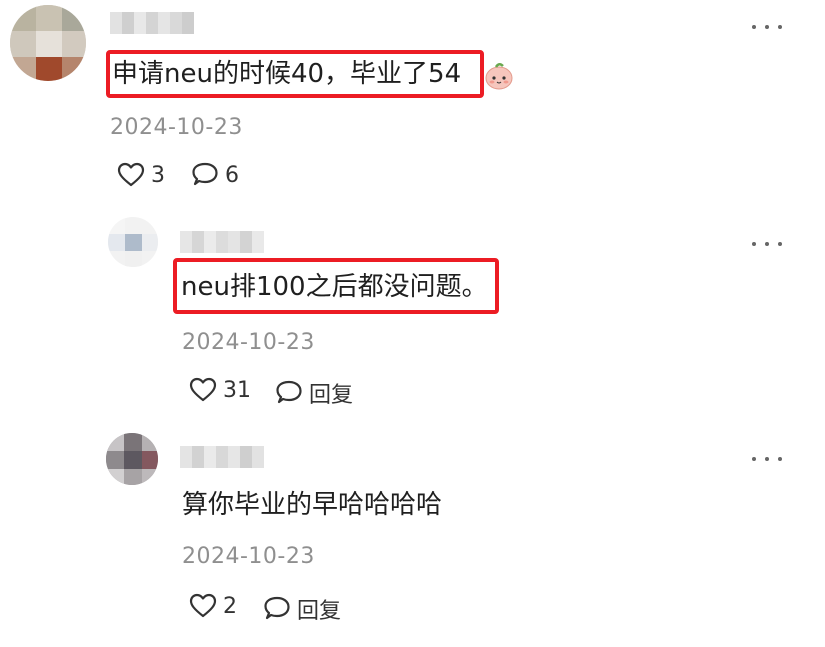 The image size is (825, 647). What do you see at coordinates (237, 390) in the screenshot?
I see `like-count: 31` at bounding box center [237, 390].